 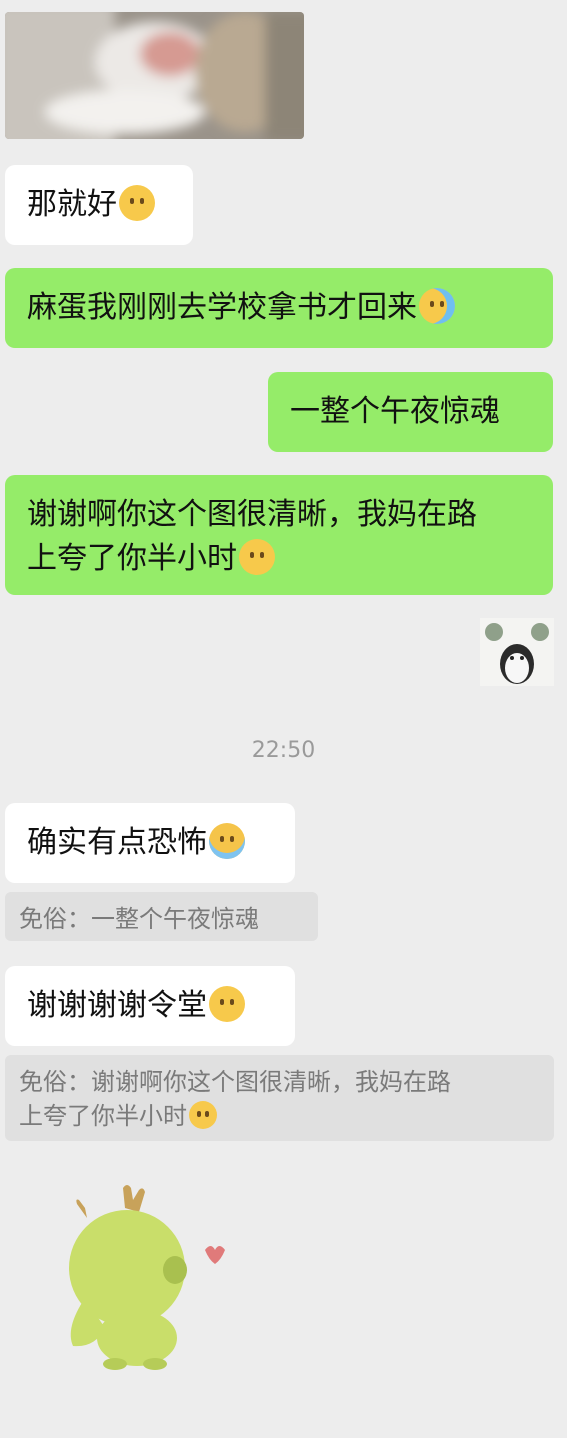 What do you see at coordinates (175, 919) in the screenshot?
I see `quote-text: 一整个午夜惊魂` at bounding box center [175, 919].